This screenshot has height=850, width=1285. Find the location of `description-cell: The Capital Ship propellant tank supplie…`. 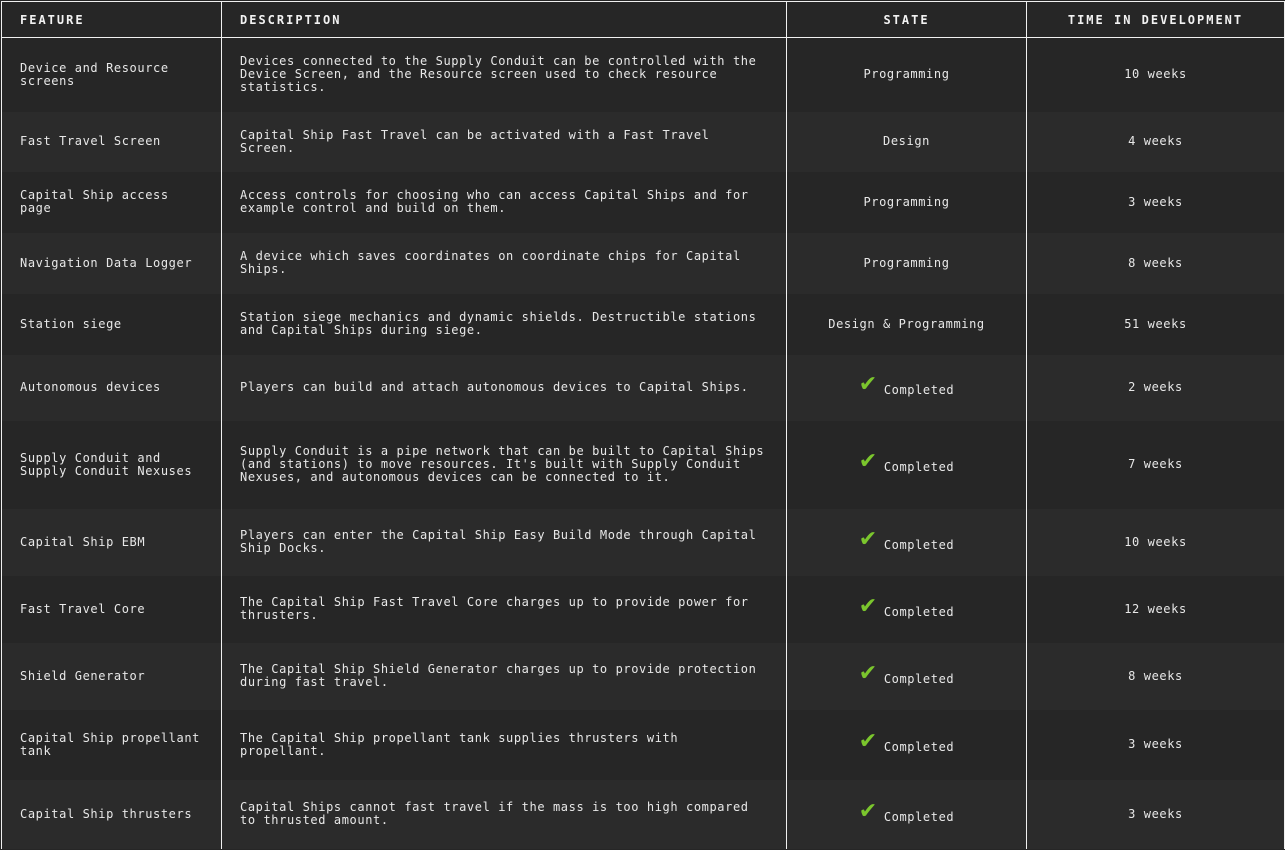

description-cell: The Capital Ship propellant tank supplie… is located at coordinates (504, 744).